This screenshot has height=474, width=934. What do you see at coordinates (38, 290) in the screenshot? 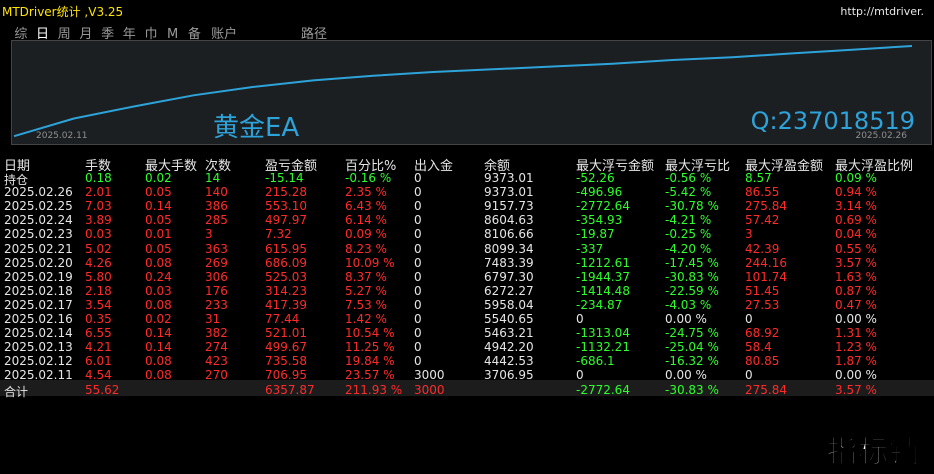
I see `cell-date: 2025.02.18` at bounding box center [38, 290].